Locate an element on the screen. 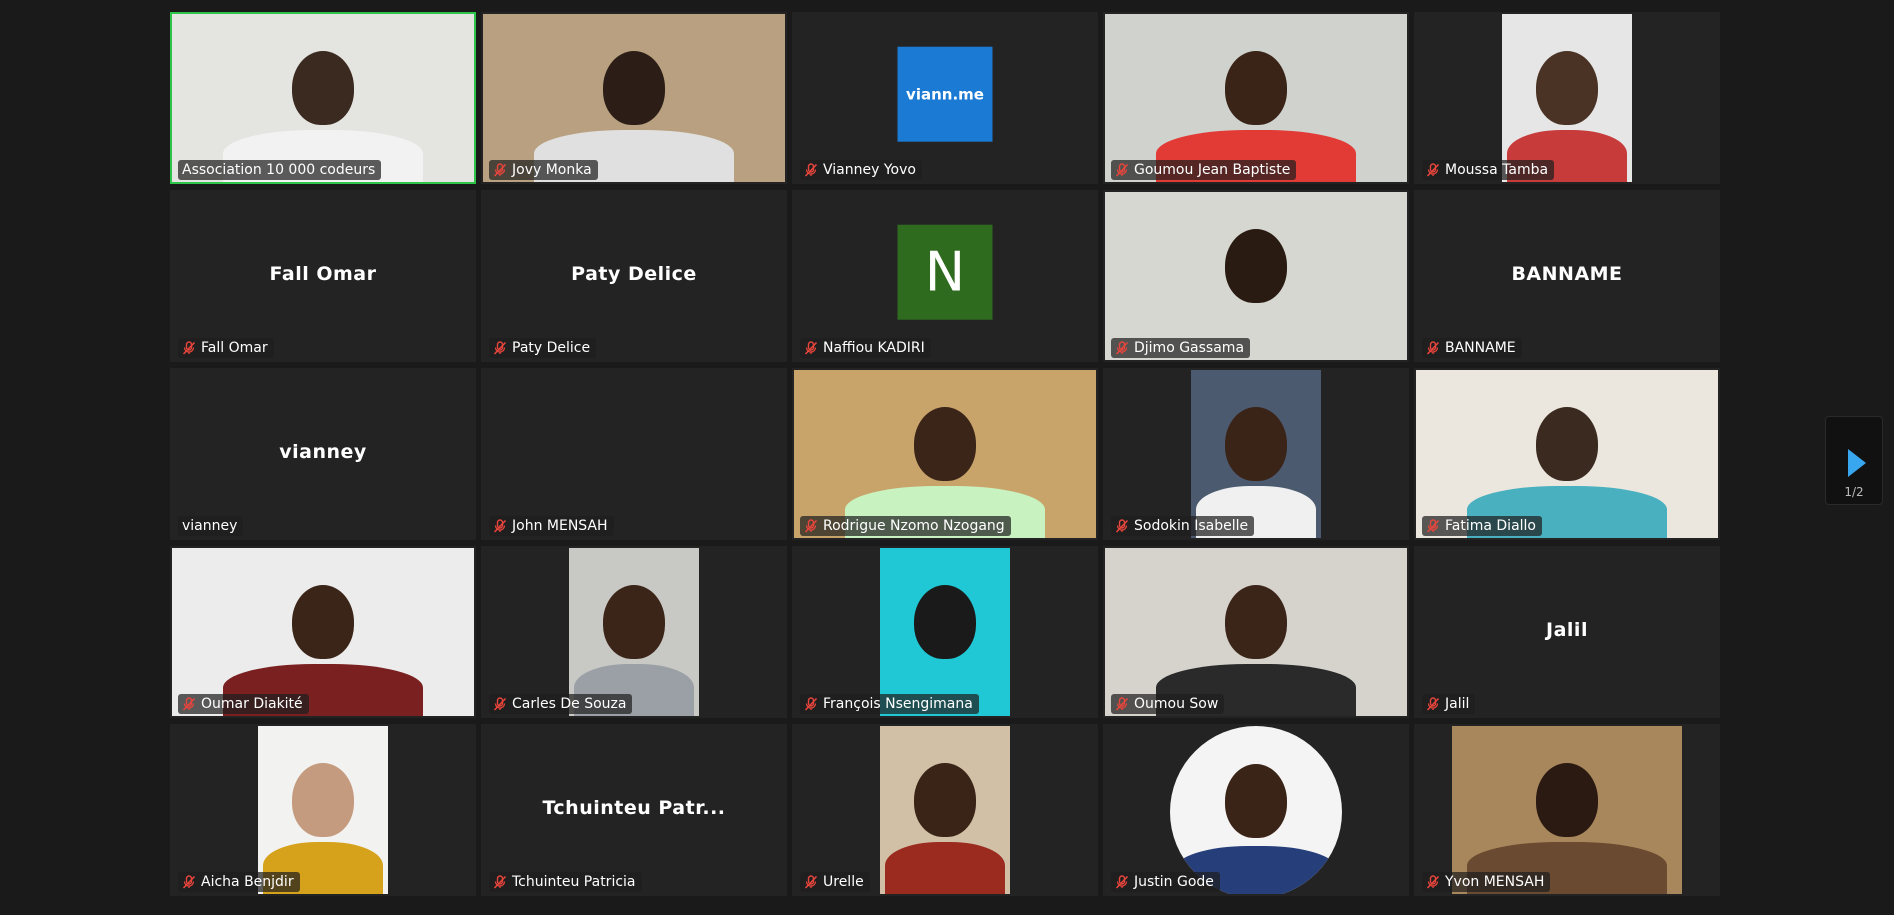 The height and width of the screenshot is (915, 1894). participant-tile: Sodokin Isabelle is located at coordinates (1256, 454).